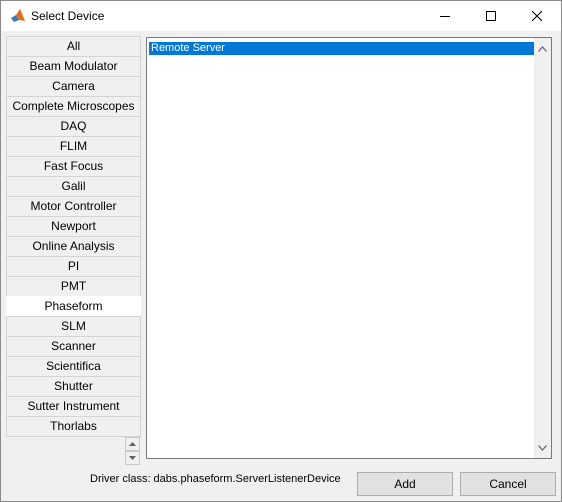  Describe the element at coordinates (73, 306) in the screenshot. I see `category-item-phaseform: Phaseform` at that location.